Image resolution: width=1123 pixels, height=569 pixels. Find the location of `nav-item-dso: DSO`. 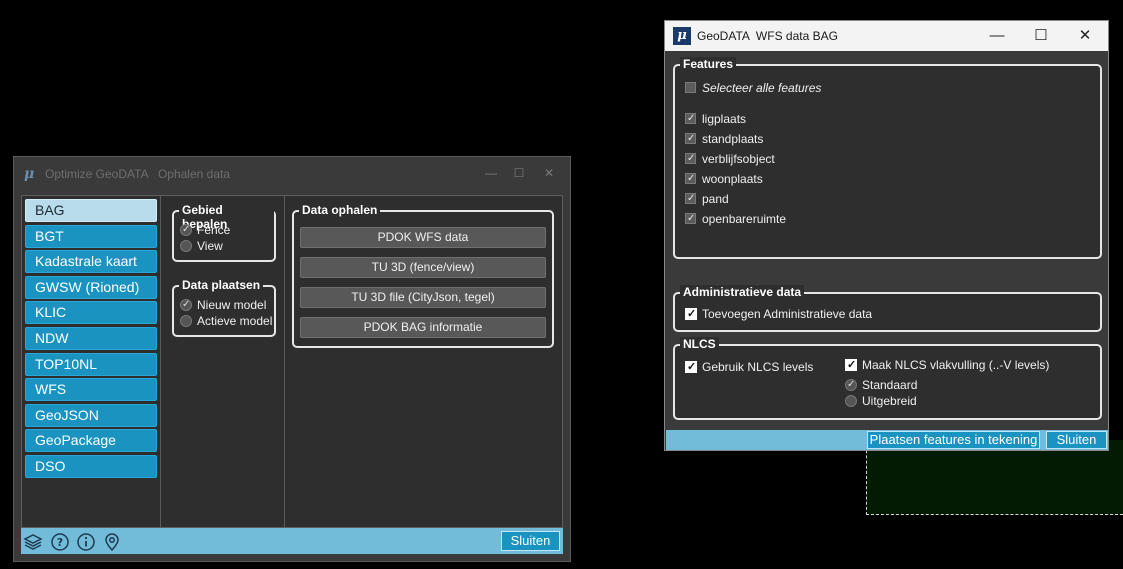

nav-item-dso: DSO is located at coordinates (91, 466).